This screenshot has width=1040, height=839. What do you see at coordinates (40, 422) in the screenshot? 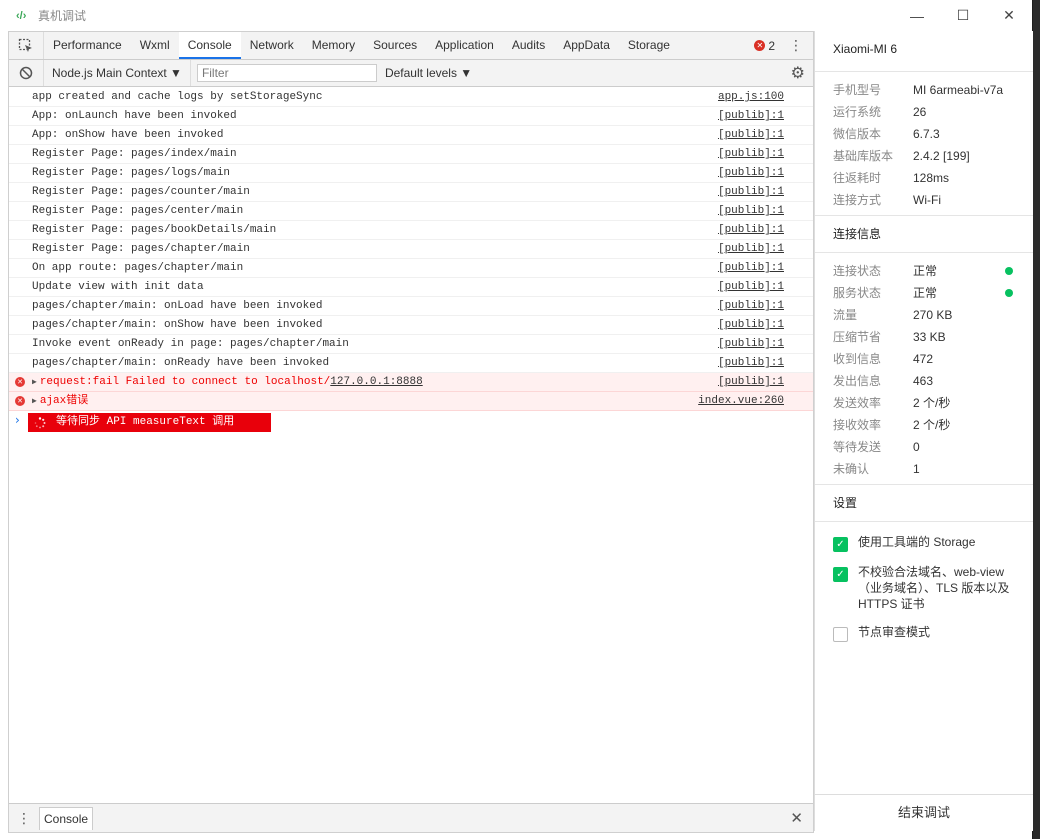
I see `loading-icon` at bounding box center [40, 422].